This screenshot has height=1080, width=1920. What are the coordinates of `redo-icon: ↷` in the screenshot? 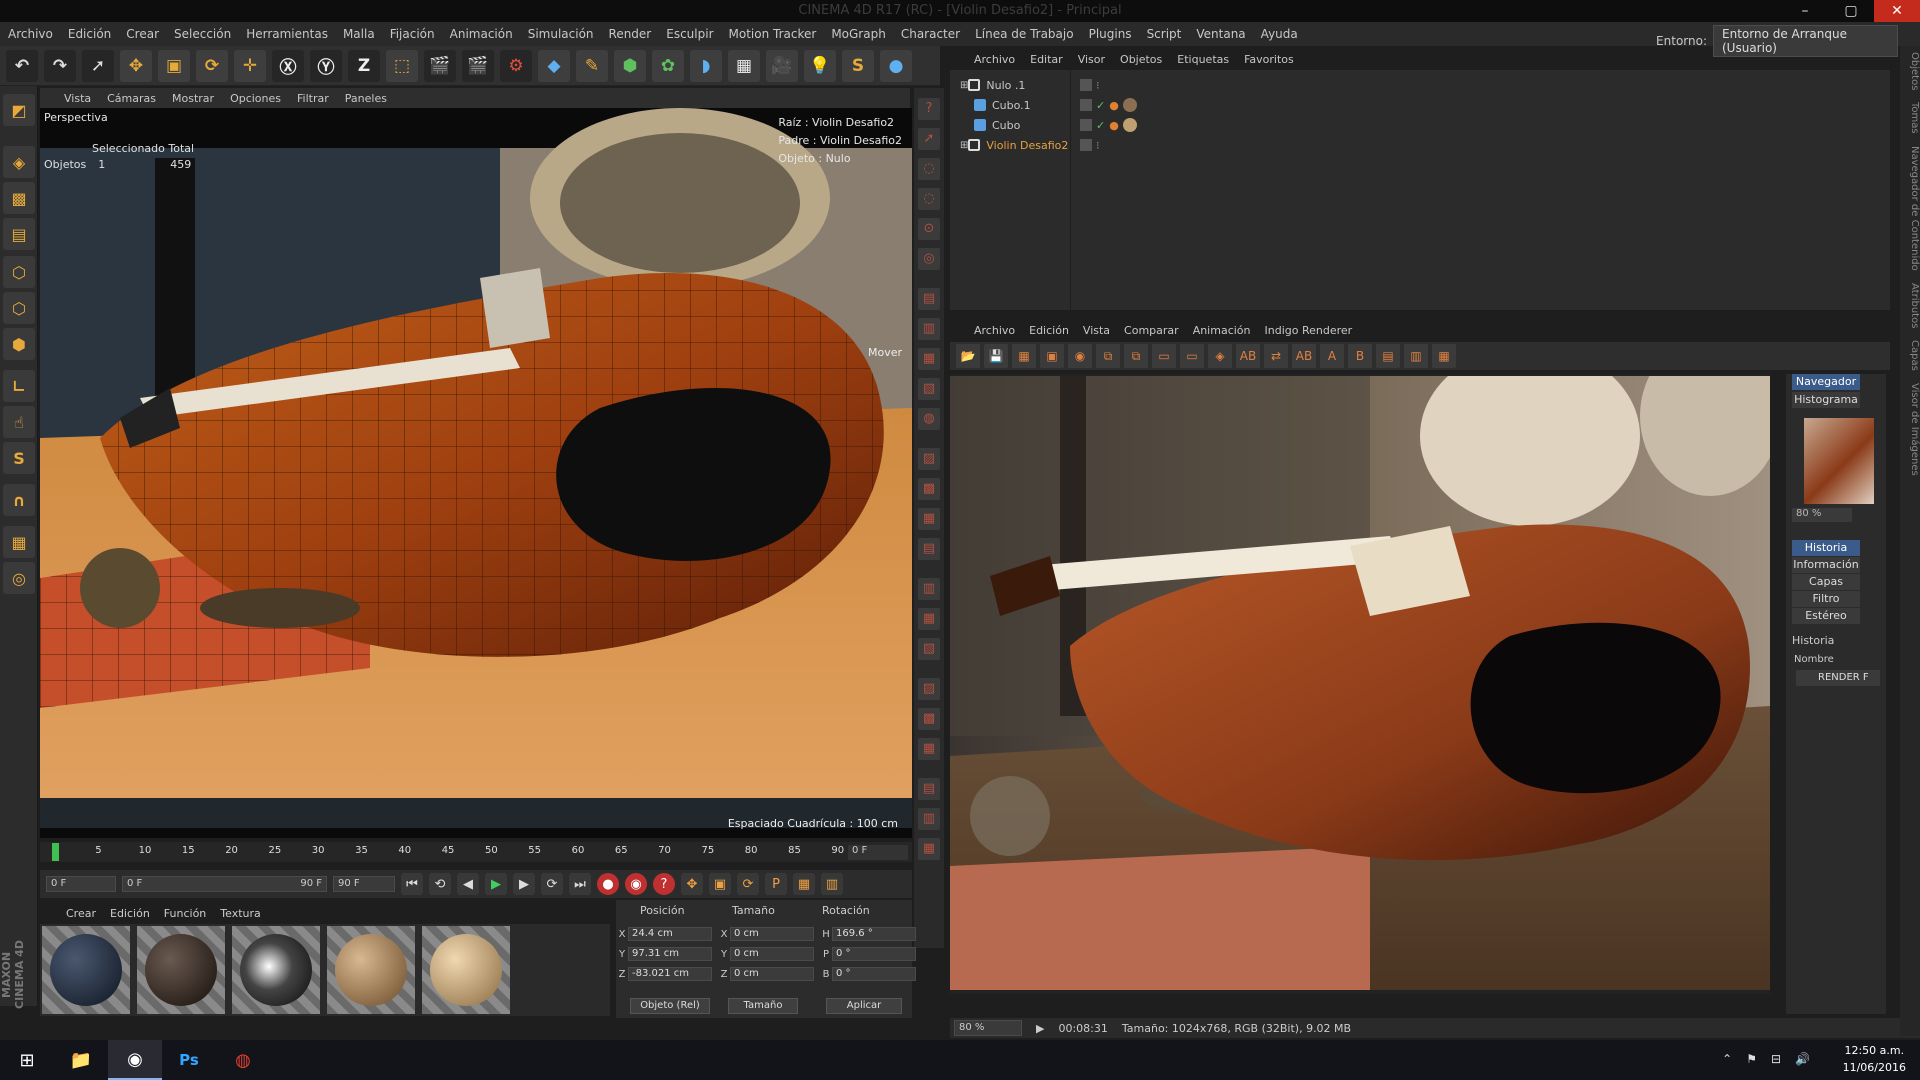 It's located at (60, 65).